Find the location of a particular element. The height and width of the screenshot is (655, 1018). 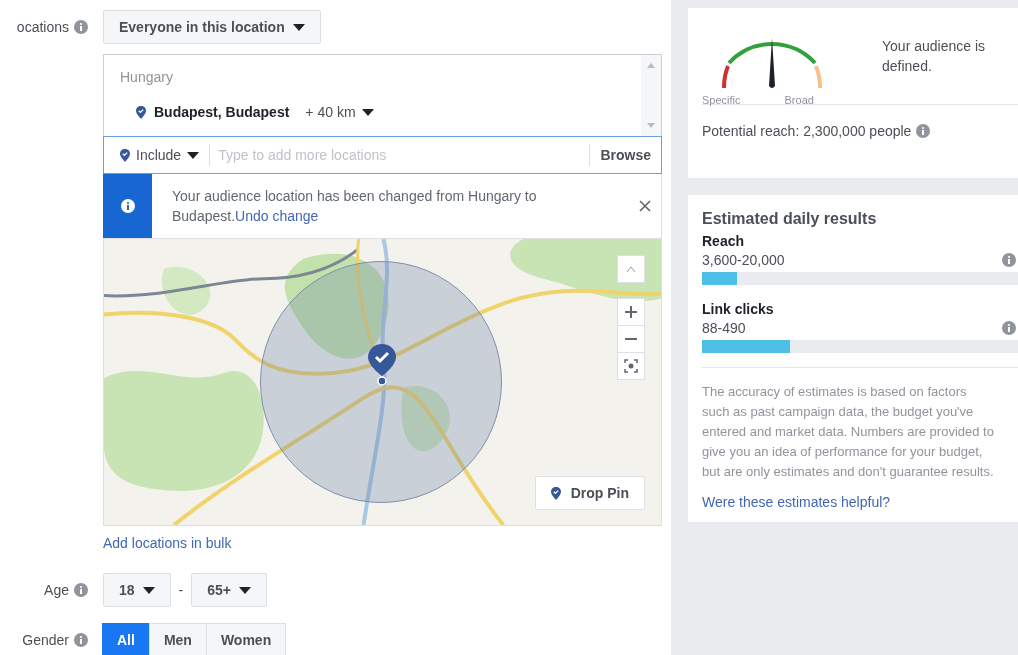

scrollbar is located at coordinates (651, 95).